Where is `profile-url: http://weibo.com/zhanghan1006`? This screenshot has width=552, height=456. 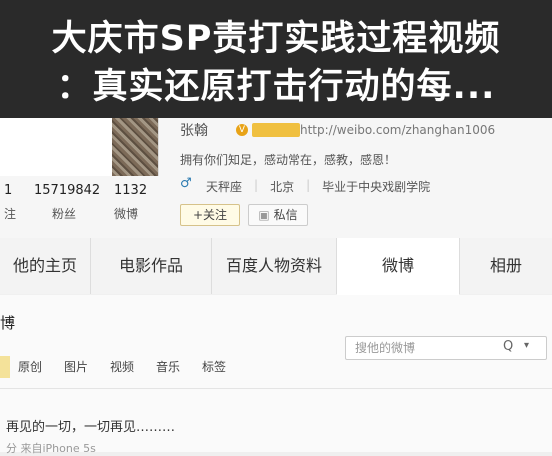
profile-url: http://weibo.com/zhanghan1006 is located at coordinates (397, 130).